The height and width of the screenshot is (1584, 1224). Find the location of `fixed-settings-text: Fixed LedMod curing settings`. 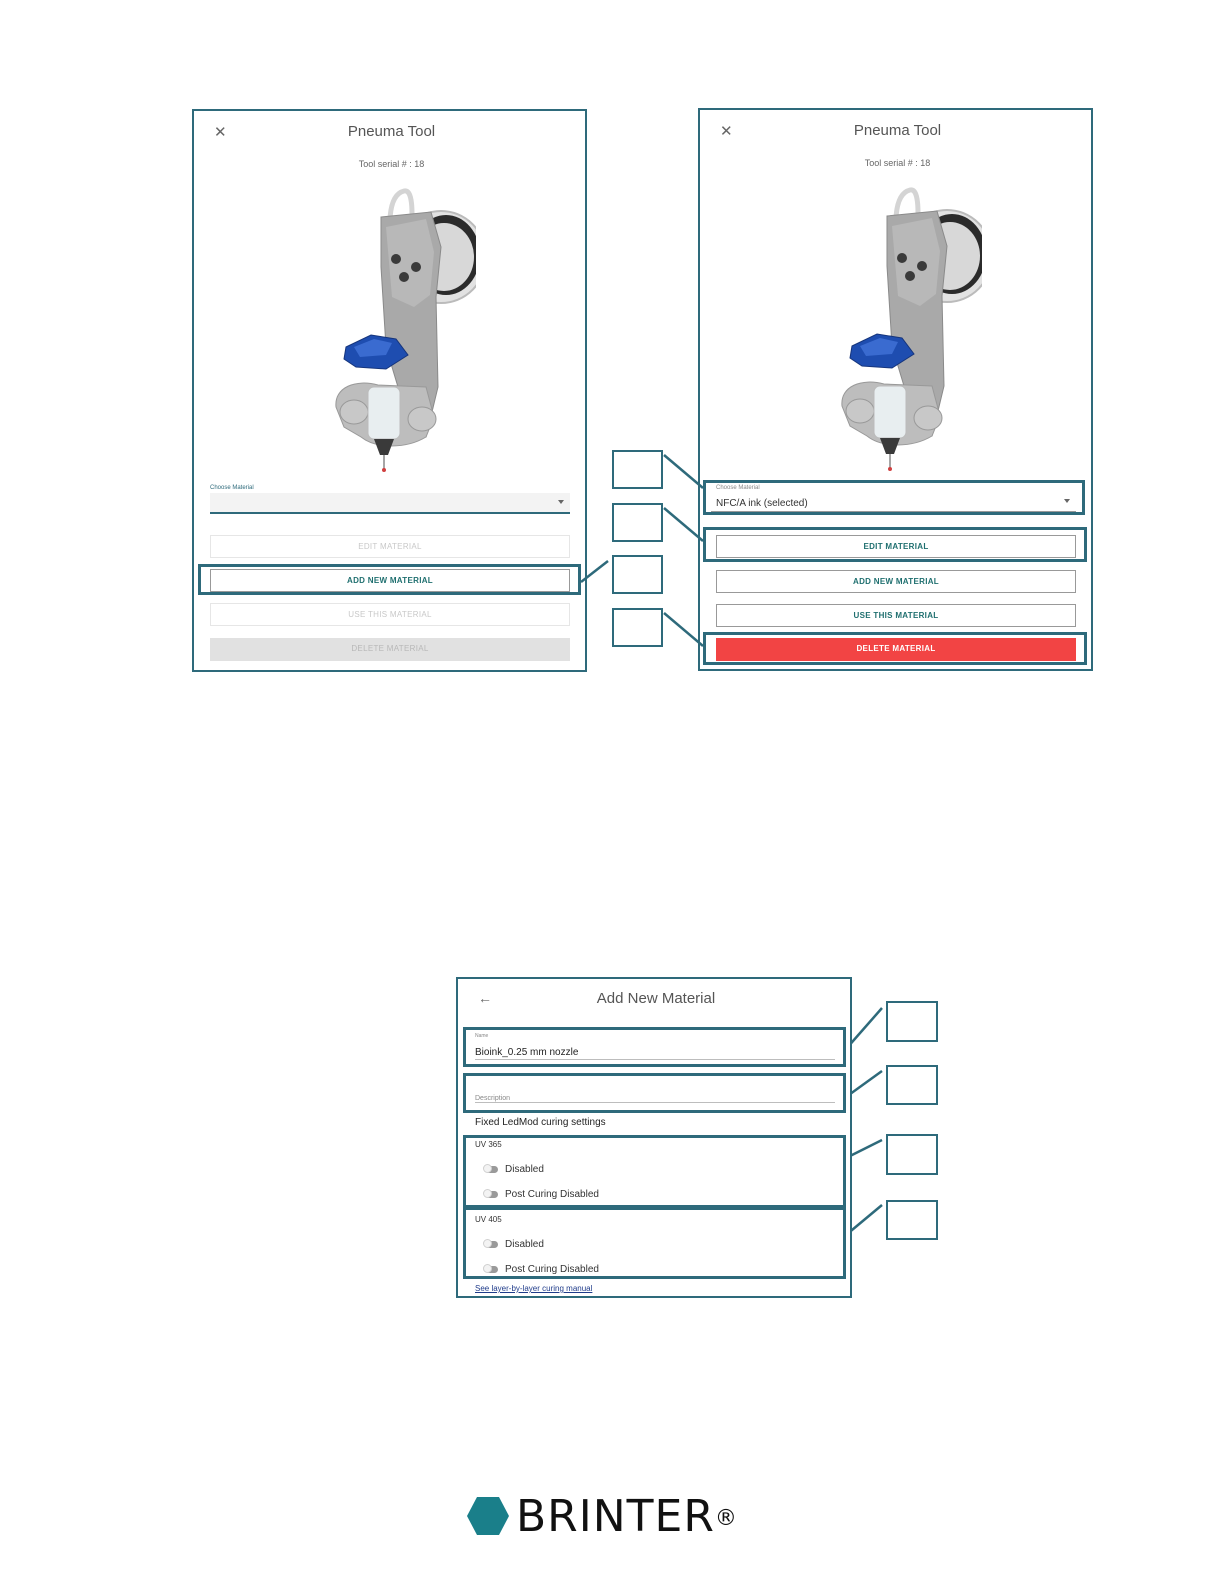

fixed-settings-text: Fixed LedMod curing settings is located at coordinates (540, 1122).